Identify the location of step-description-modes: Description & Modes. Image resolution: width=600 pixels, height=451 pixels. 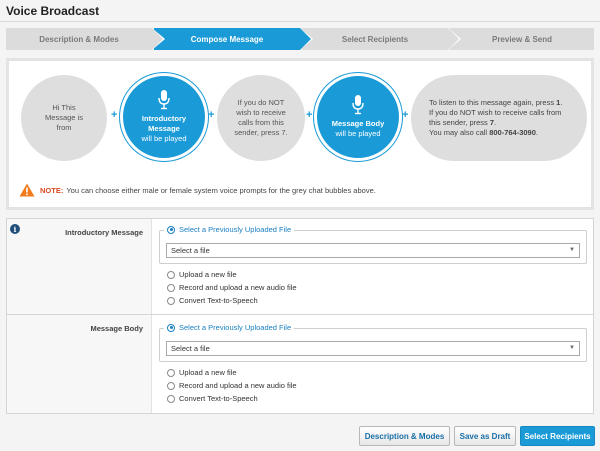
(85, 39).